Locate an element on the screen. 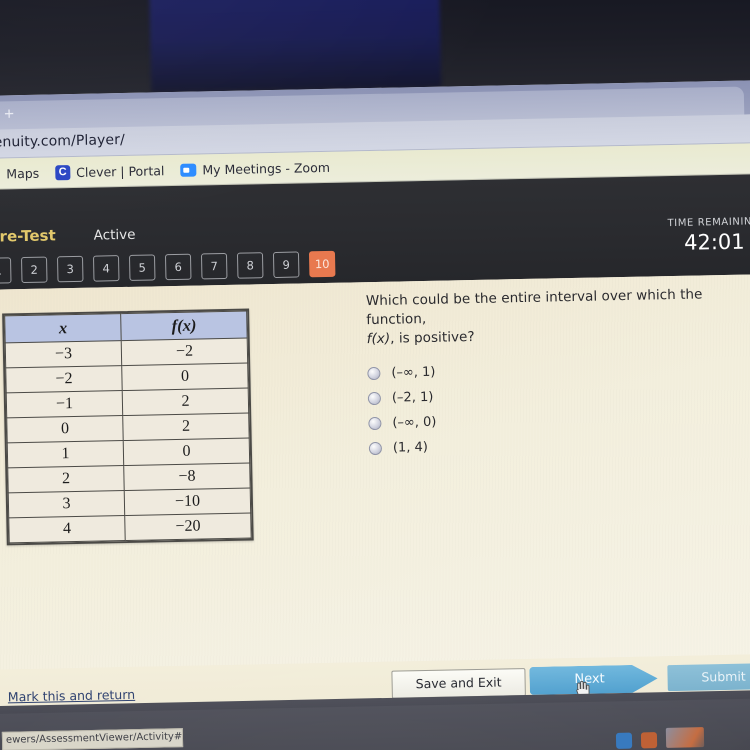 This screenshot has width=750, height=750. question-text-line2: , is positive? is located at coordinates (432, 337).